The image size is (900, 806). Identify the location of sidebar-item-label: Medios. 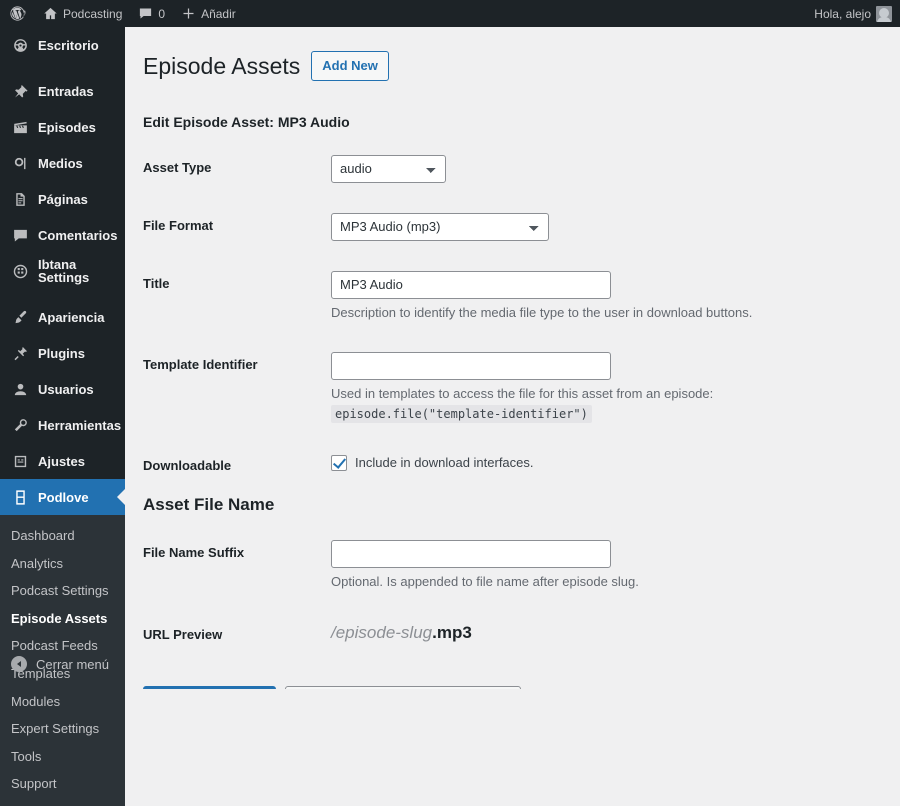
(60, 163).